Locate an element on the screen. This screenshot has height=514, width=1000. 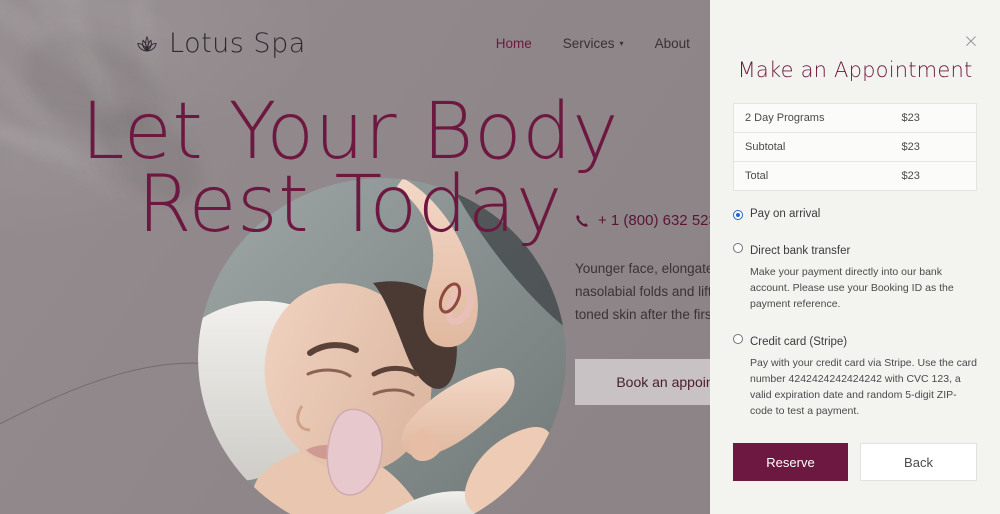
order-item-label: Subtotal is located at coordinates (812, 147).